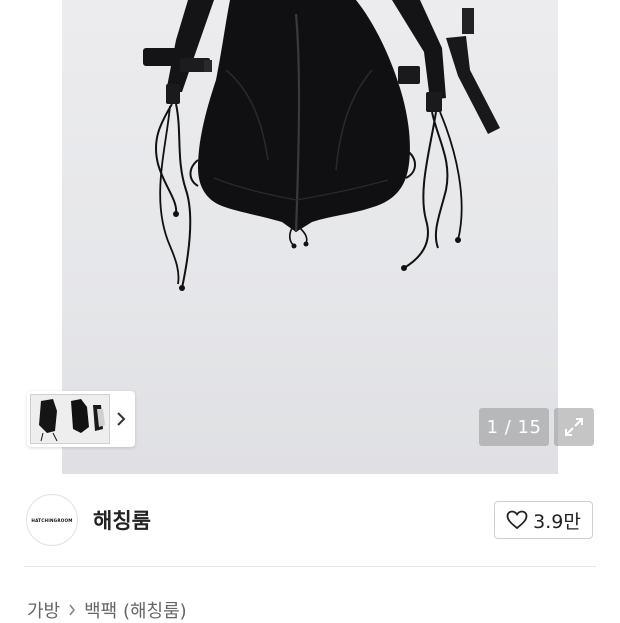 Image resolution: width=620 pixels, height=623 pixels. I want to click on shop-name: 해칭룸, so click(122, 520).